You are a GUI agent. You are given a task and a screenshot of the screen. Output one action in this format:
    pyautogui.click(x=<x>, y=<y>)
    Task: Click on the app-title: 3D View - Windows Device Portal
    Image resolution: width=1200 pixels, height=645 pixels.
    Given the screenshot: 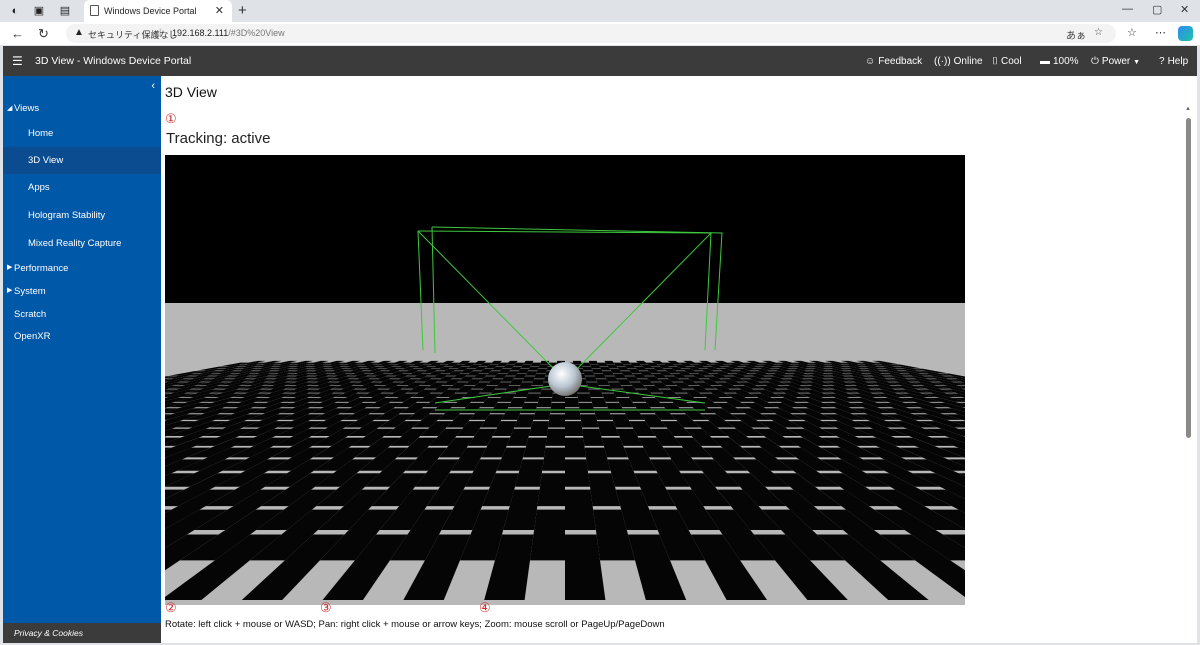 What is the action you would take?
    pyautogui.click(x=113, y=61)
    